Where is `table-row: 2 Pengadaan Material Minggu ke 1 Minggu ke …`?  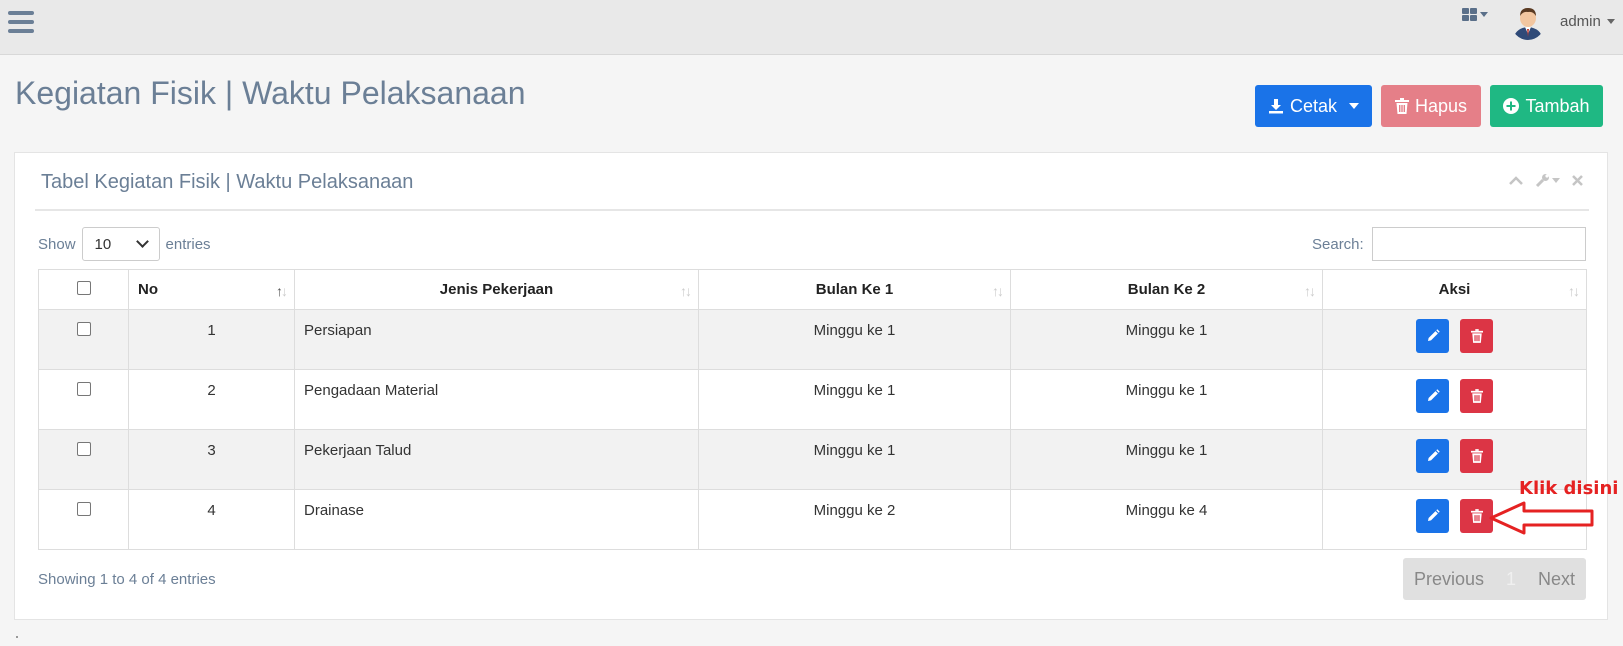
table-row: 2 Pengadaan Material Minggu ke 1 Minggu ke … is located at coordinates (812, 399).